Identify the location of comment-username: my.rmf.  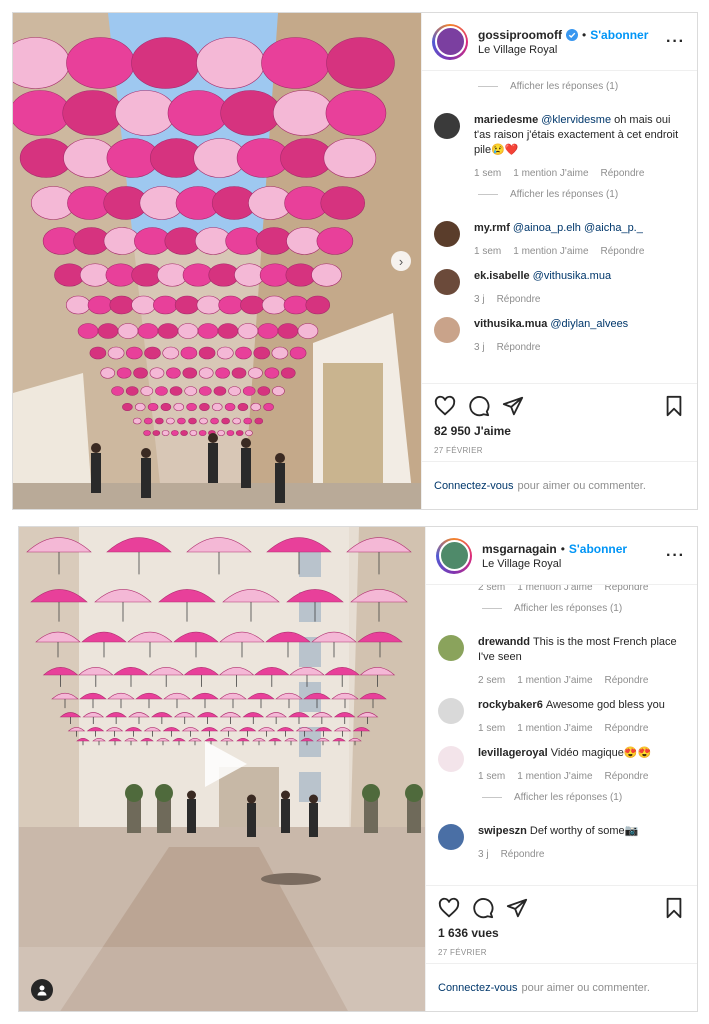
(492, 228).